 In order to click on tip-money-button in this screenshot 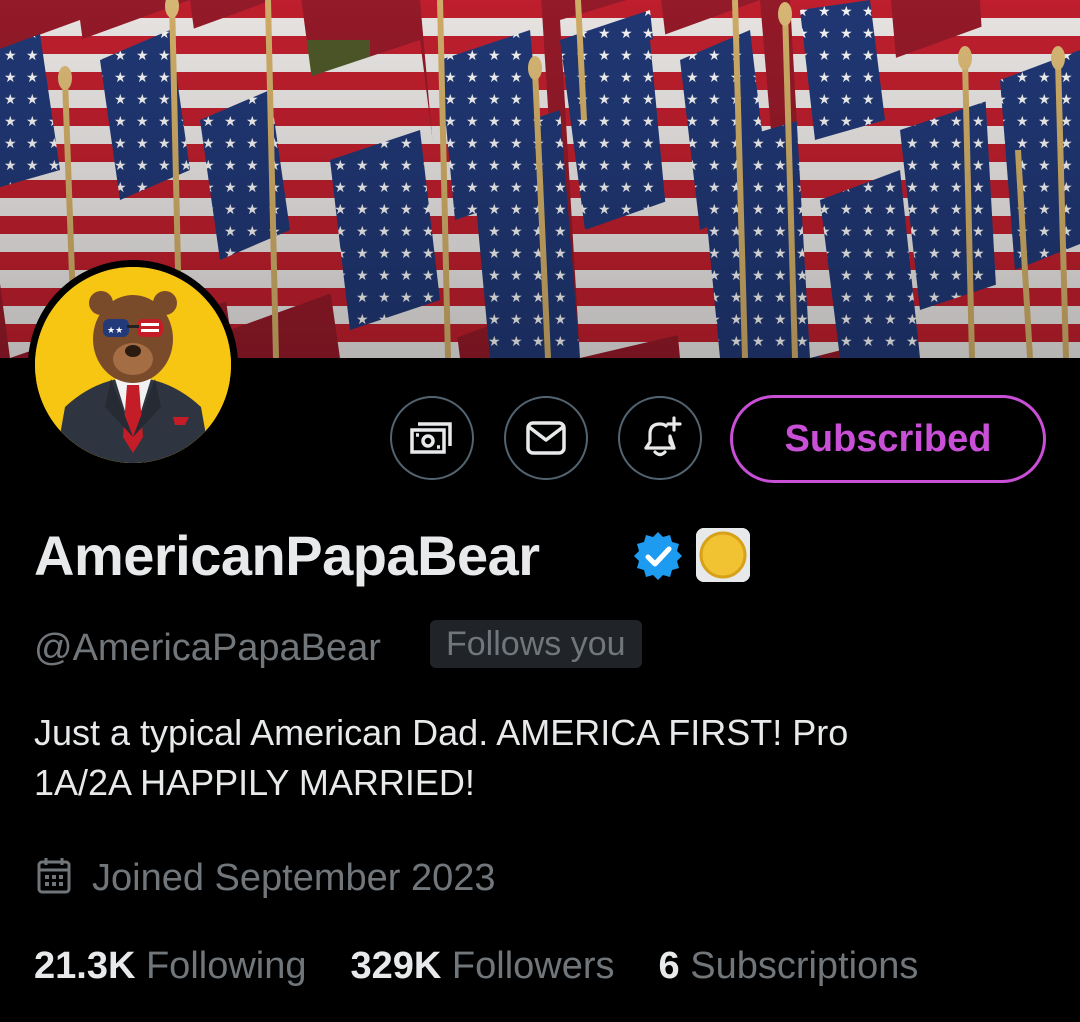, I will do `click(432, 438)`.